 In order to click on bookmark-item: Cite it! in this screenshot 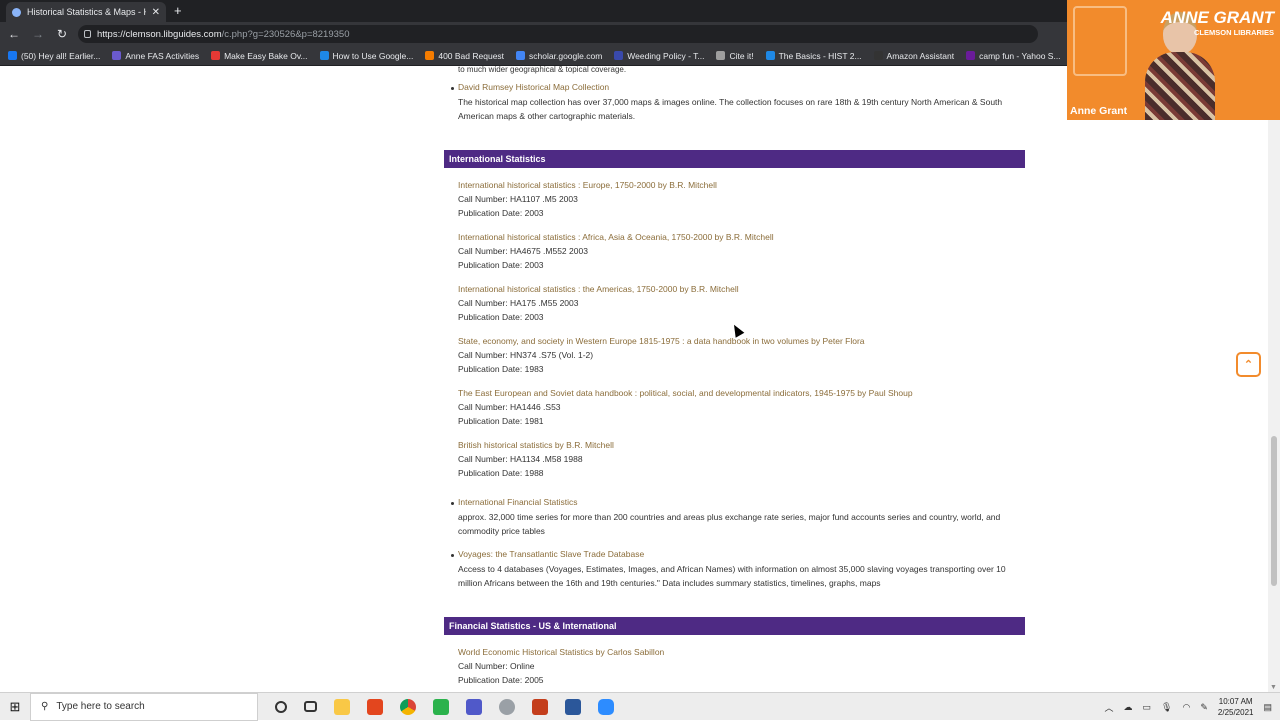, I will do `click(735, 56)`.